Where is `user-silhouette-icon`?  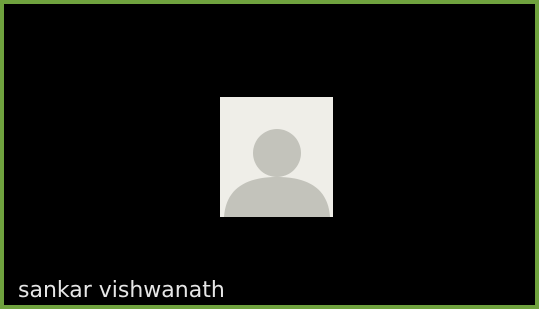
user-silhouette-icon is located at coordinates (277, 173).